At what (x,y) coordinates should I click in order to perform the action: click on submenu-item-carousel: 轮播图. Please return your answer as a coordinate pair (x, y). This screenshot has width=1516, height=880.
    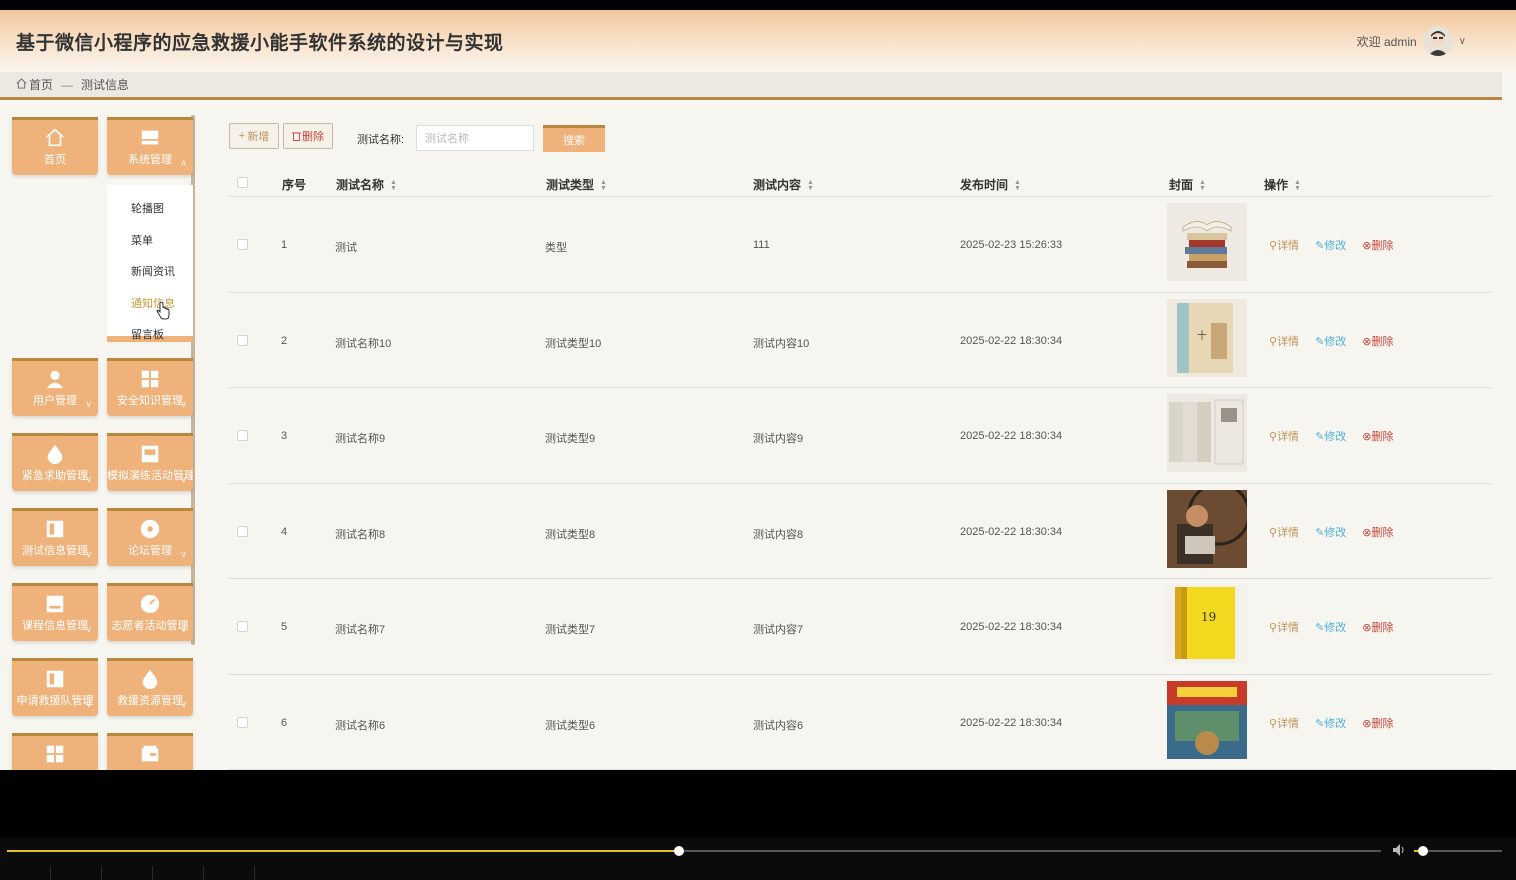
    Looking at the image, I should click on (147, 208).